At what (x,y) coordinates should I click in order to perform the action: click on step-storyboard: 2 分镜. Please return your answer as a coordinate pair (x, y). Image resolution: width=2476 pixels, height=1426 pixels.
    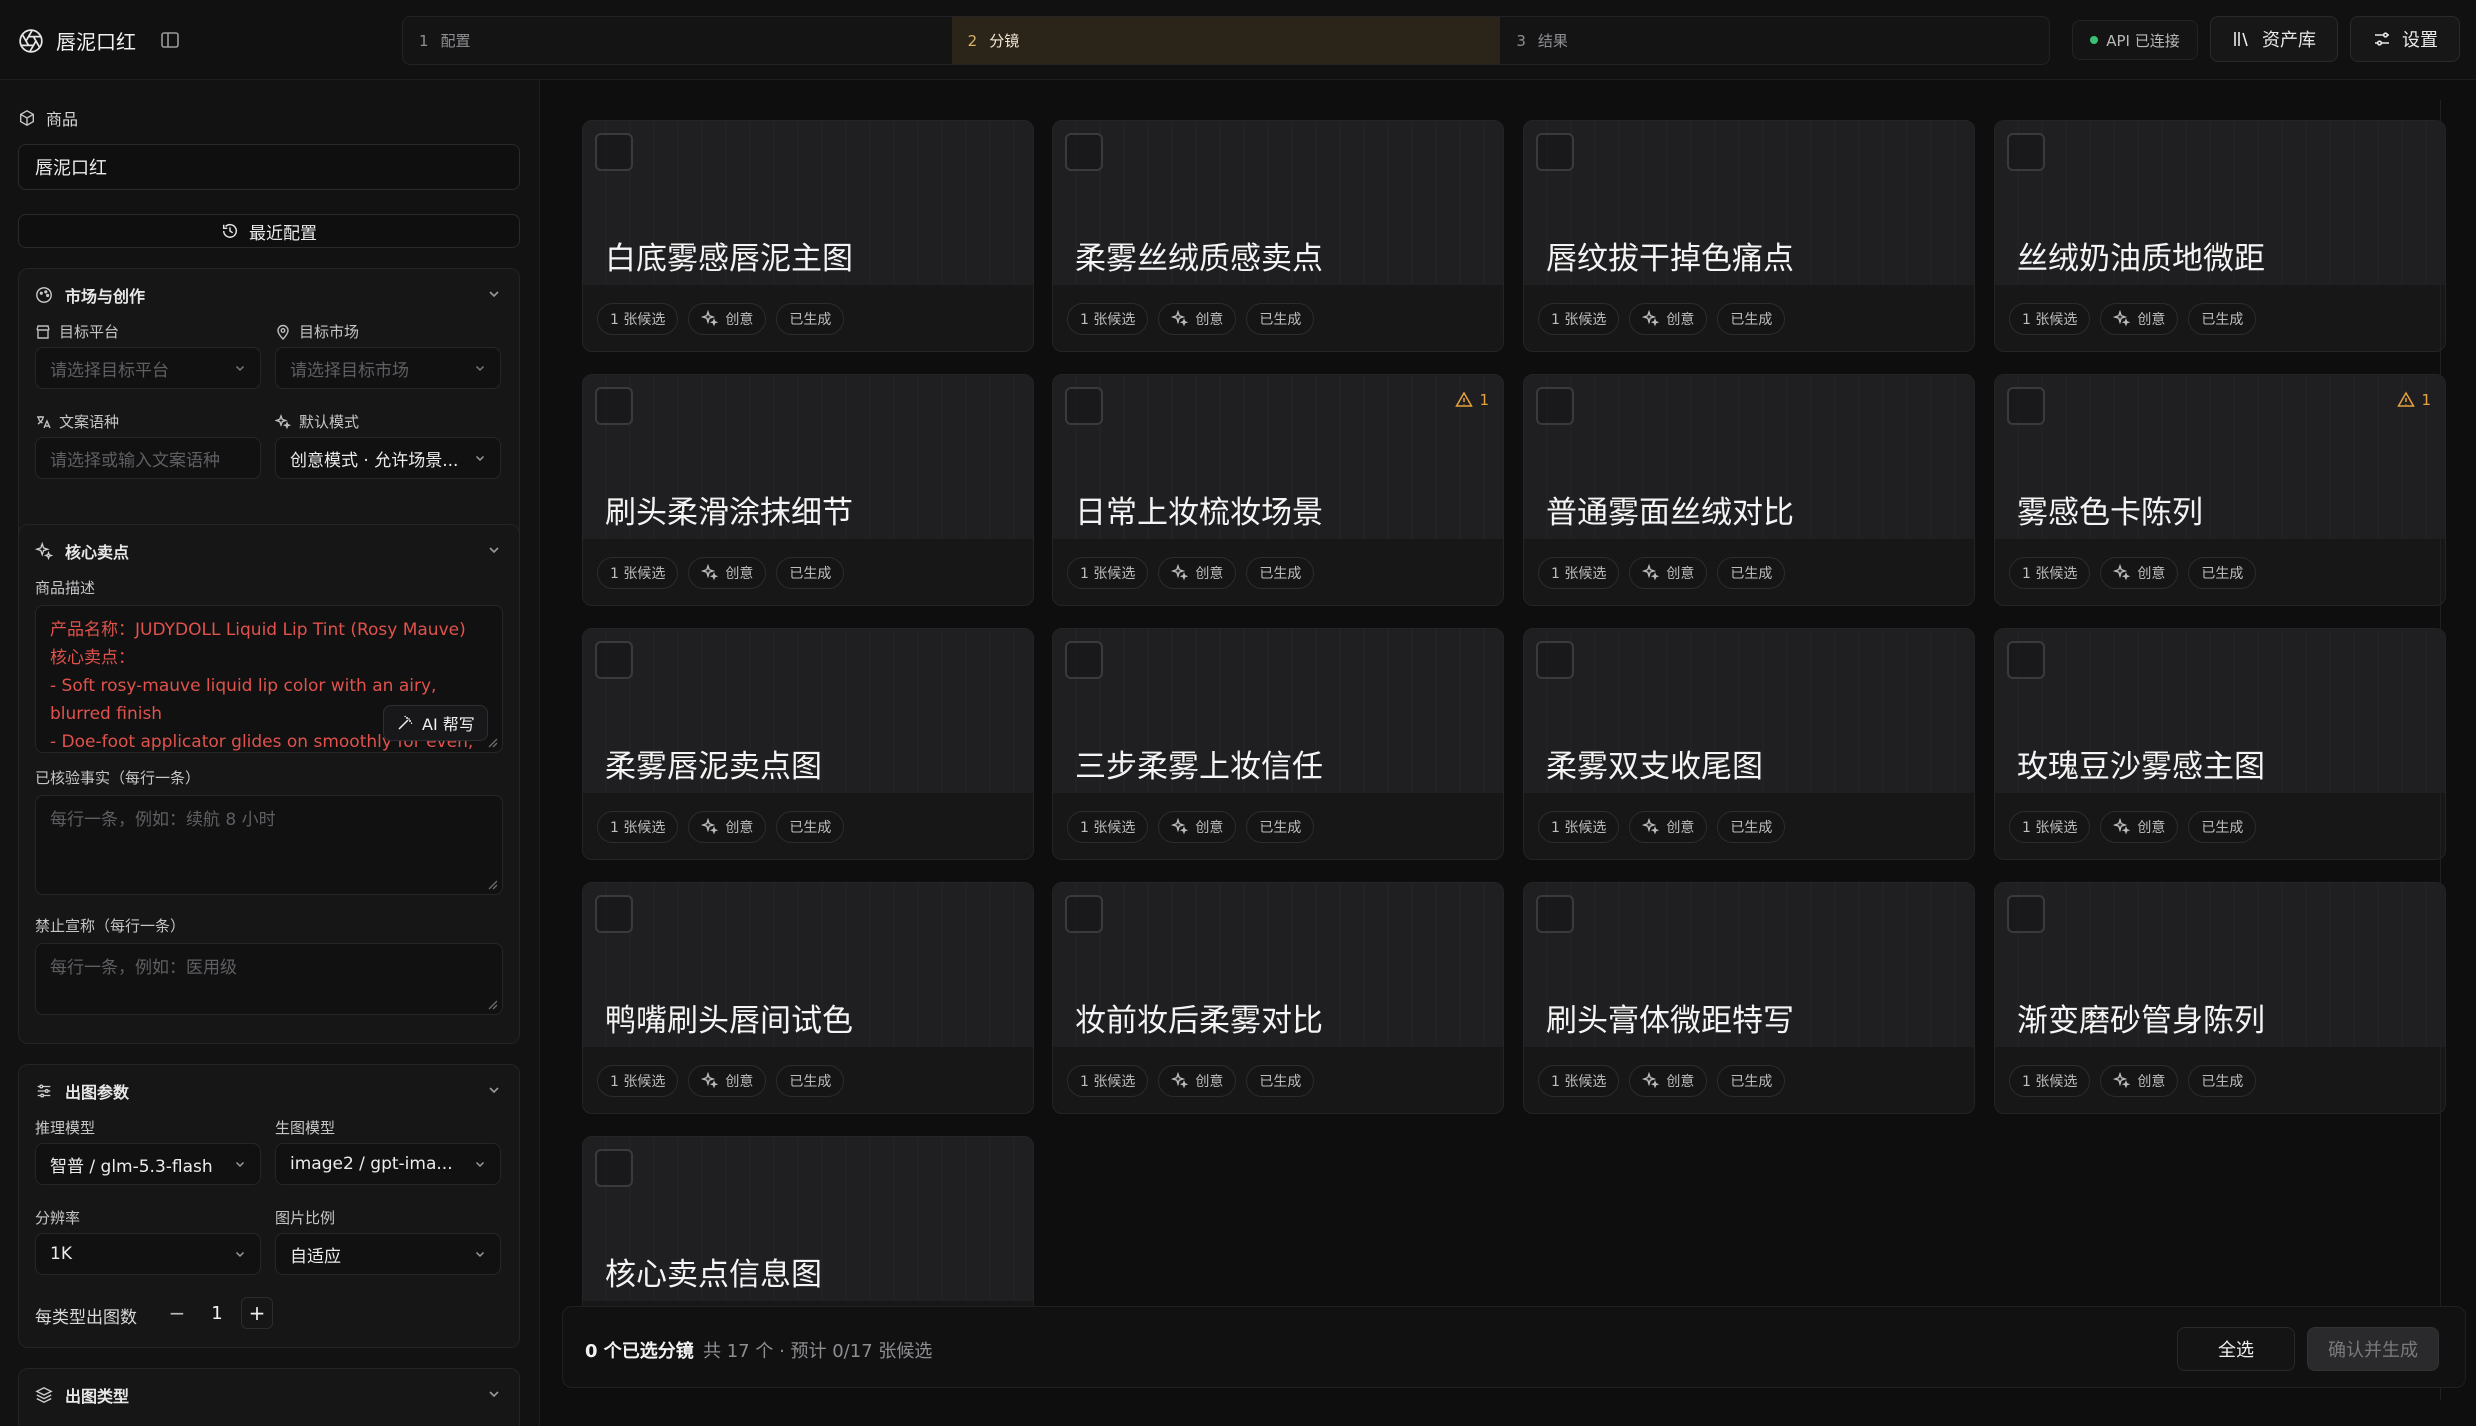
    Looking at the image, I should click on (1226, 40).